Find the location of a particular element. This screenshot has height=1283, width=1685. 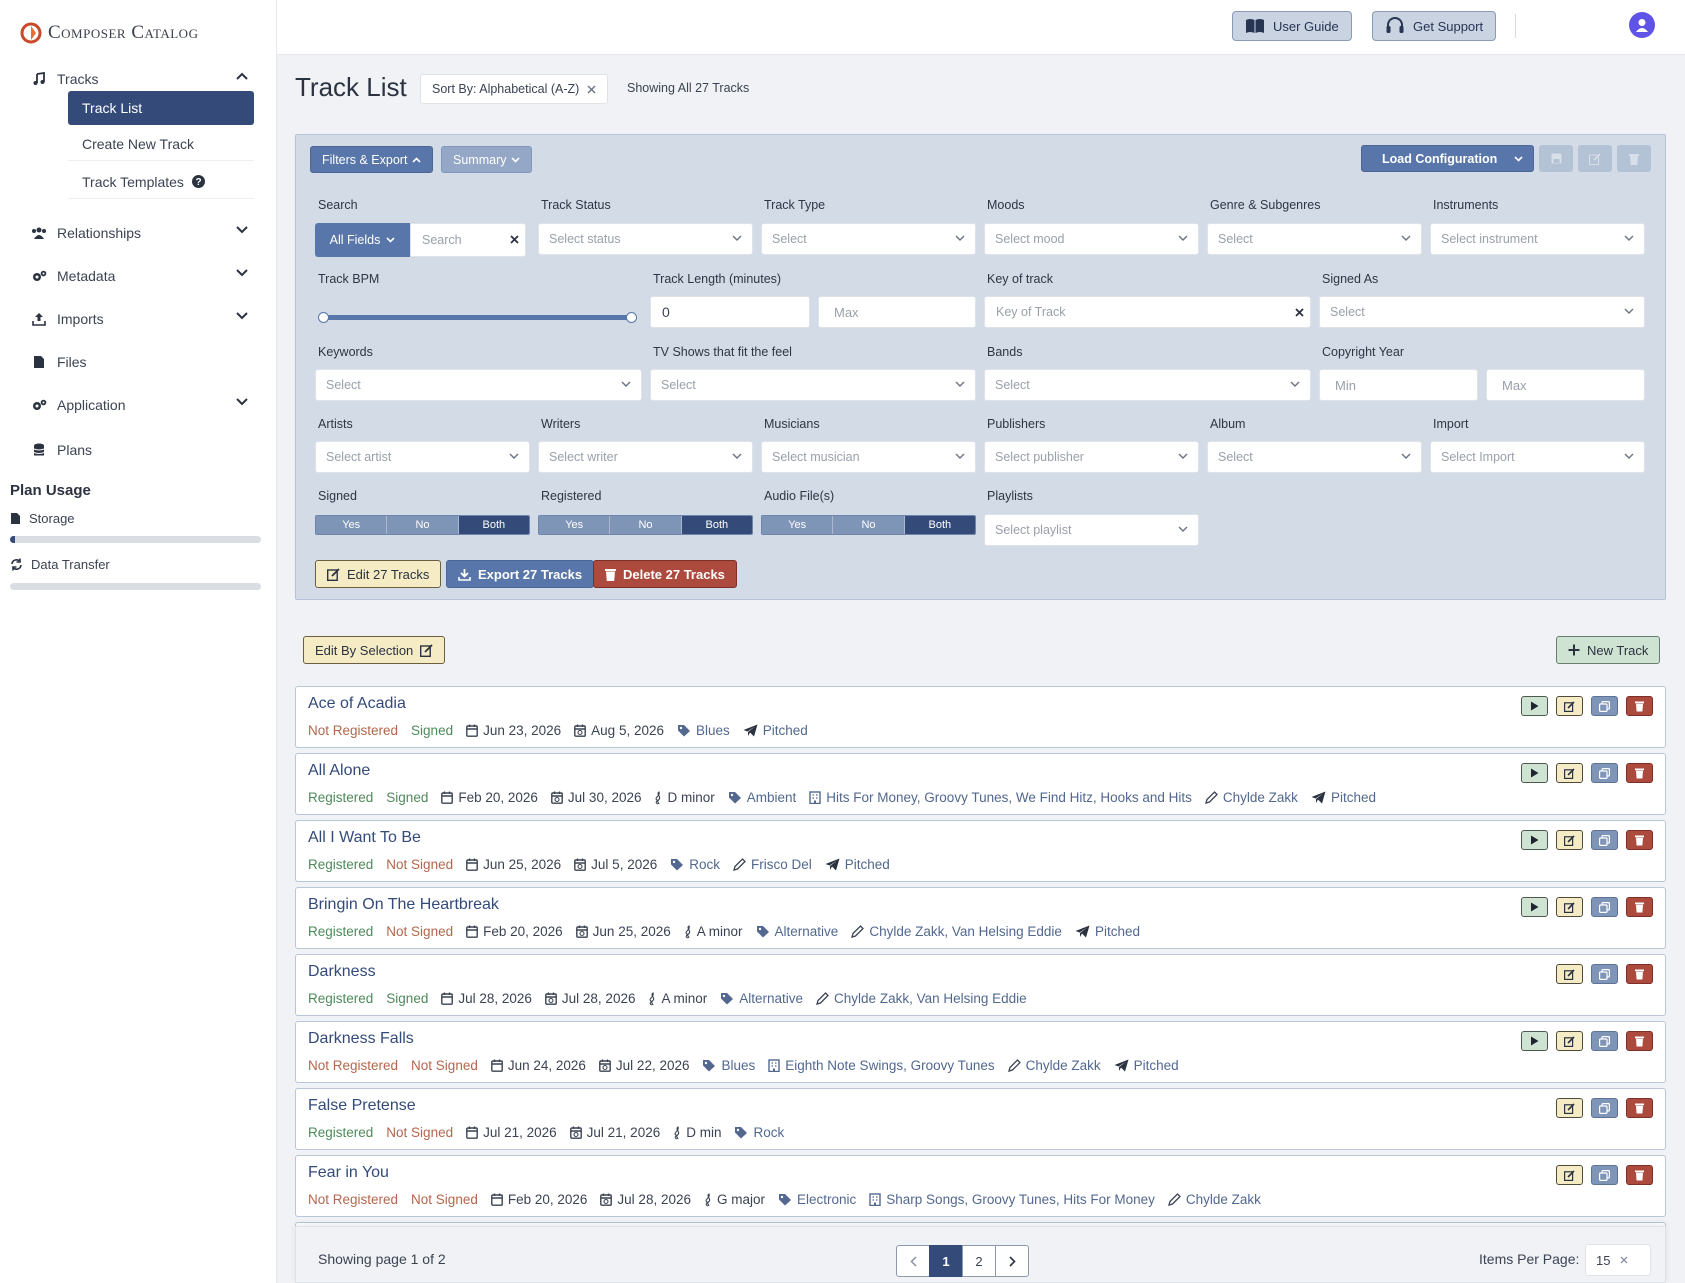

audio-no-option: No is located at coordinates (868, 525).